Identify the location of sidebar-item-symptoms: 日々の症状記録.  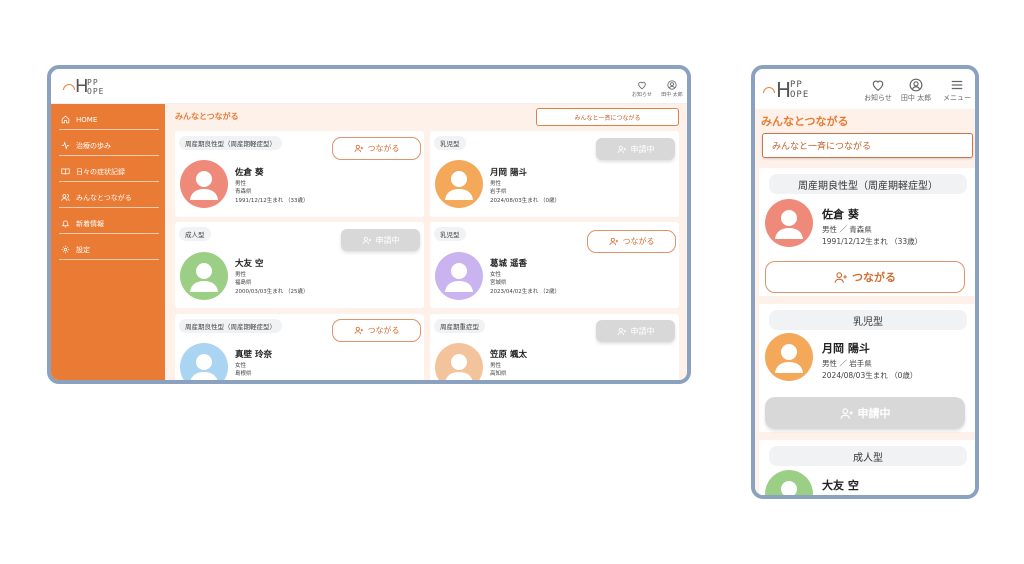
(109, 172).